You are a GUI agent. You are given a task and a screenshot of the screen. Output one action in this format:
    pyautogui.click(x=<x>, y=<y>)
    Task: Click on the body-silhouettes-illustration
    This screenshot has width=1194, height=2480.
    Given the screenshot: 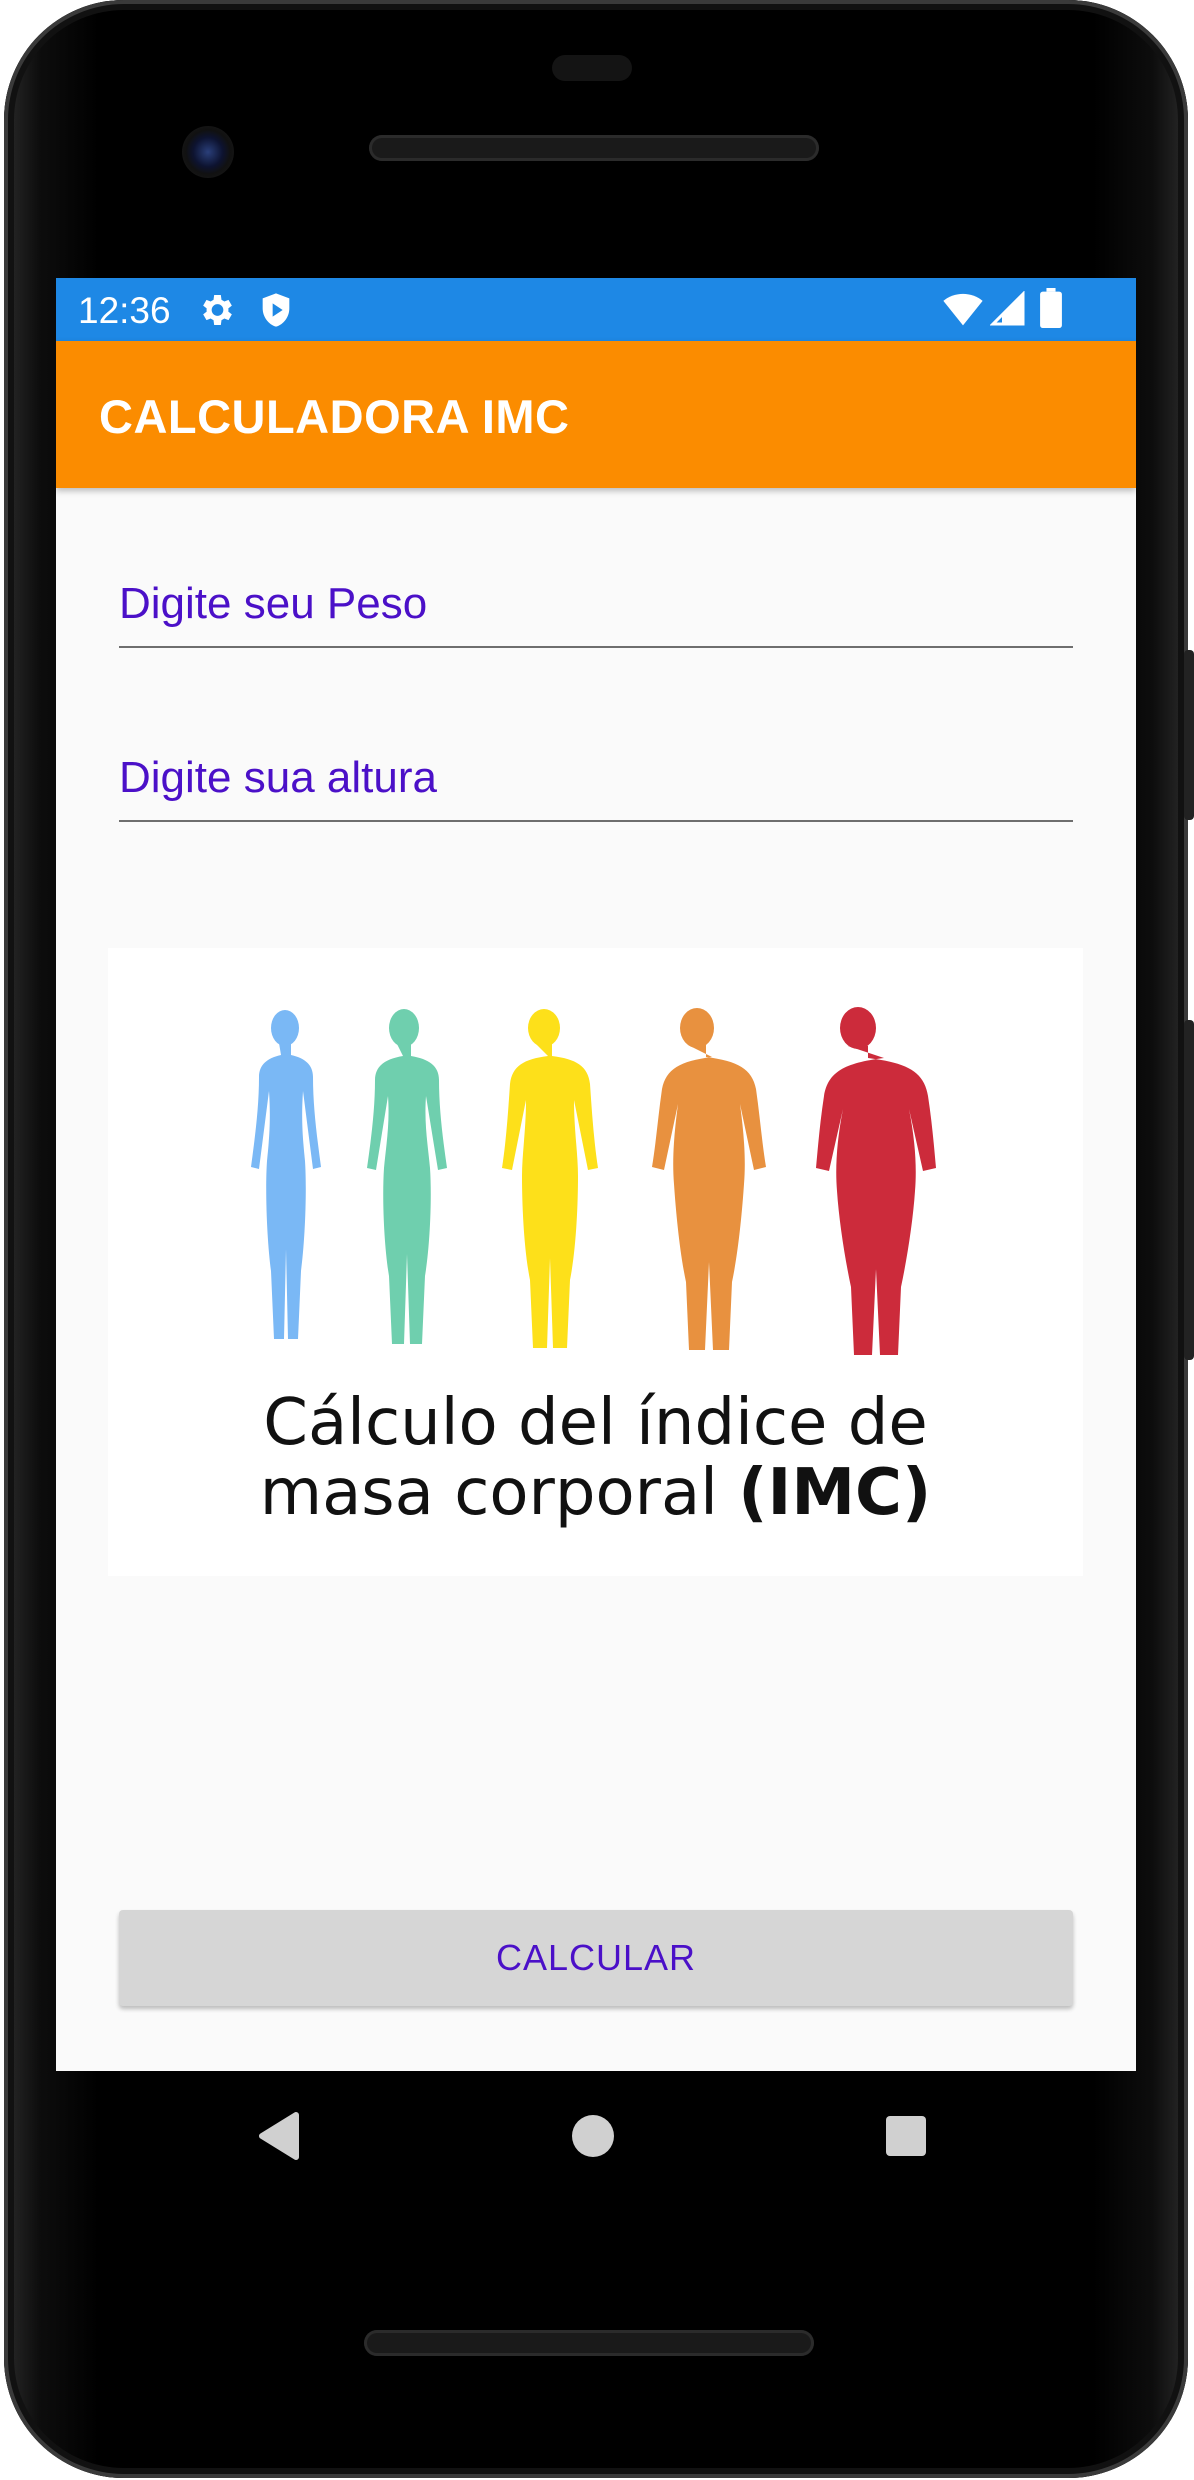 What is the action you would take?
    pyautogui.click(x=593, y=1181)
    